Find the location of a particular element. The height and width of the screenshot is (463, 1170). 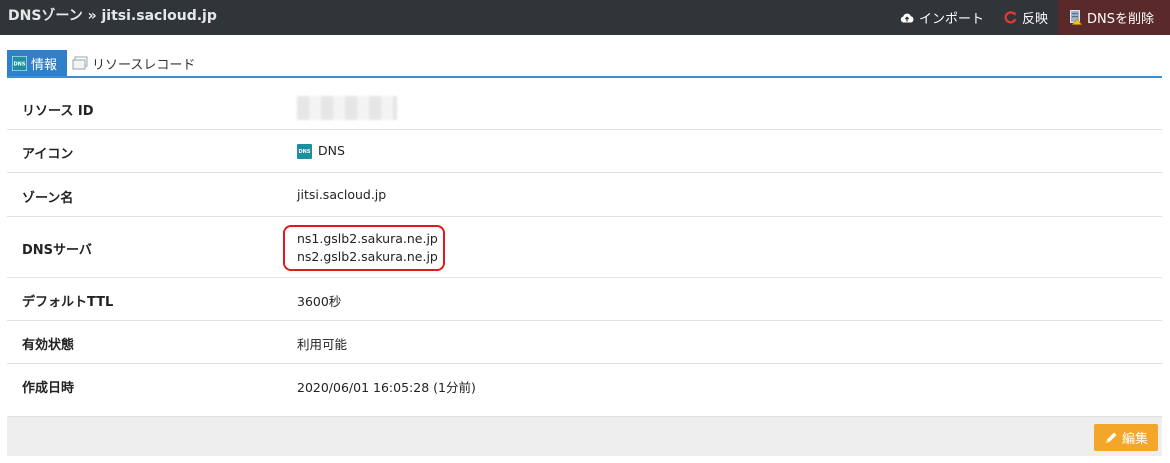

edit-button: 編集 is located at coordinates (1126, 437).